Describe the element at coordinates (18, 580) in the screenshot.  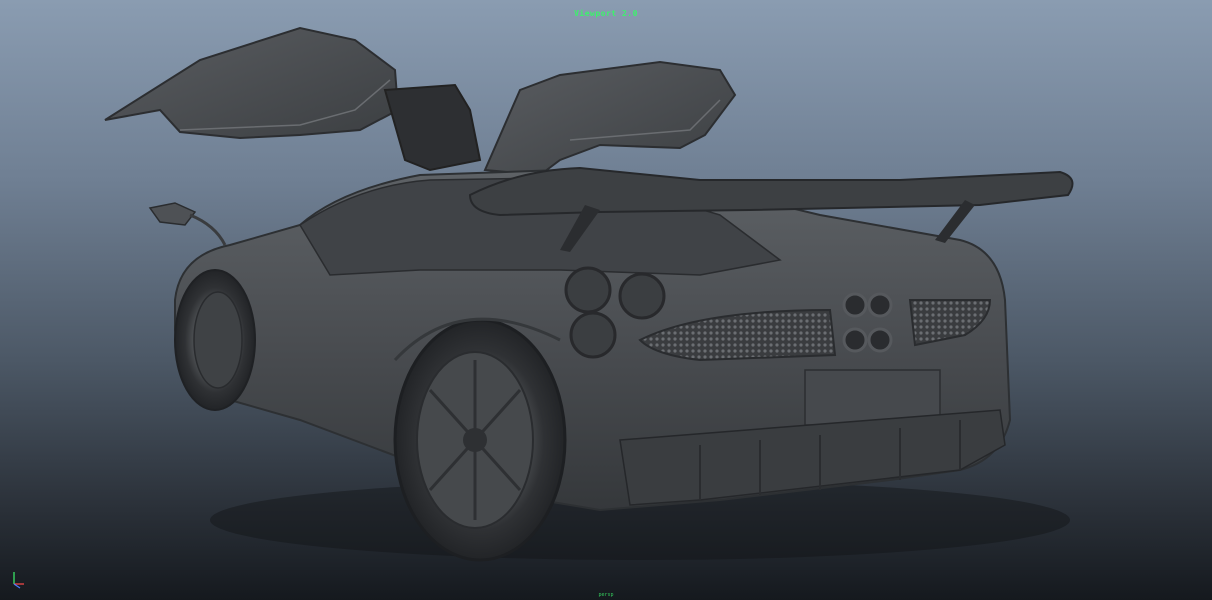
I see `xyz-axis-icon` at that location.